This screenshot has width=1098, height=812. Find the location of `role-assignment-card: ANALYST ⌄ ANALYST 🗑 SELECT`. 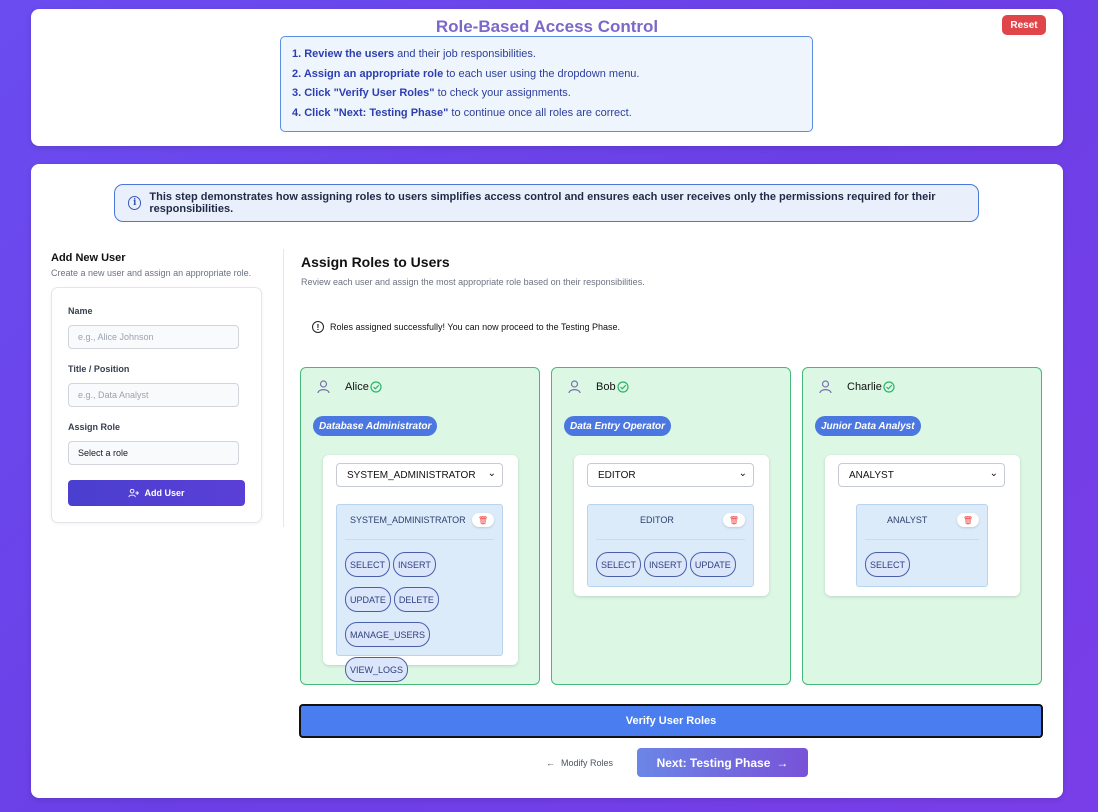

role-assignment-card: ANALYST ⌄ ANALYST 🗑 SELECT is located at coordinates (922, 525).